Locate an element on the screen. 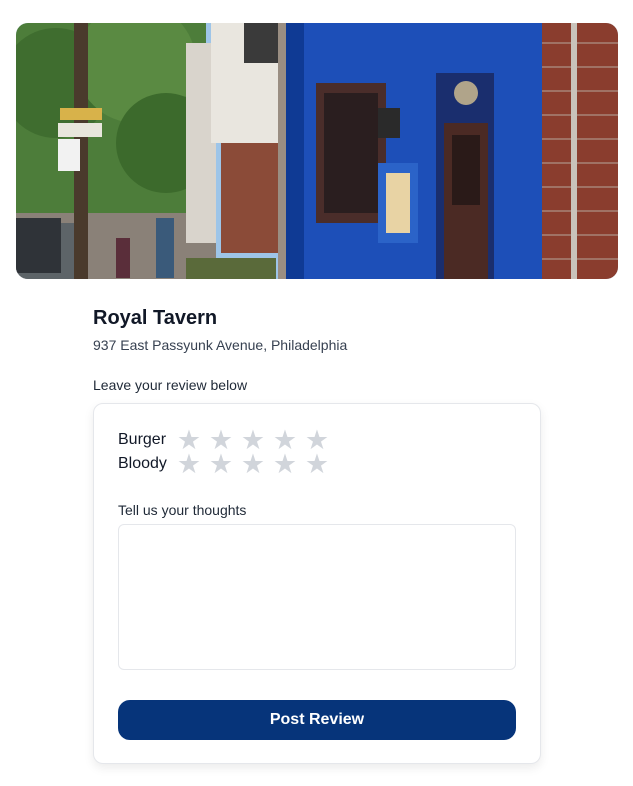 The image size is (633, 786). restaurant-address: 937 East Passyunk Avenue, Philadelphia is located at coordinates (220, 345).